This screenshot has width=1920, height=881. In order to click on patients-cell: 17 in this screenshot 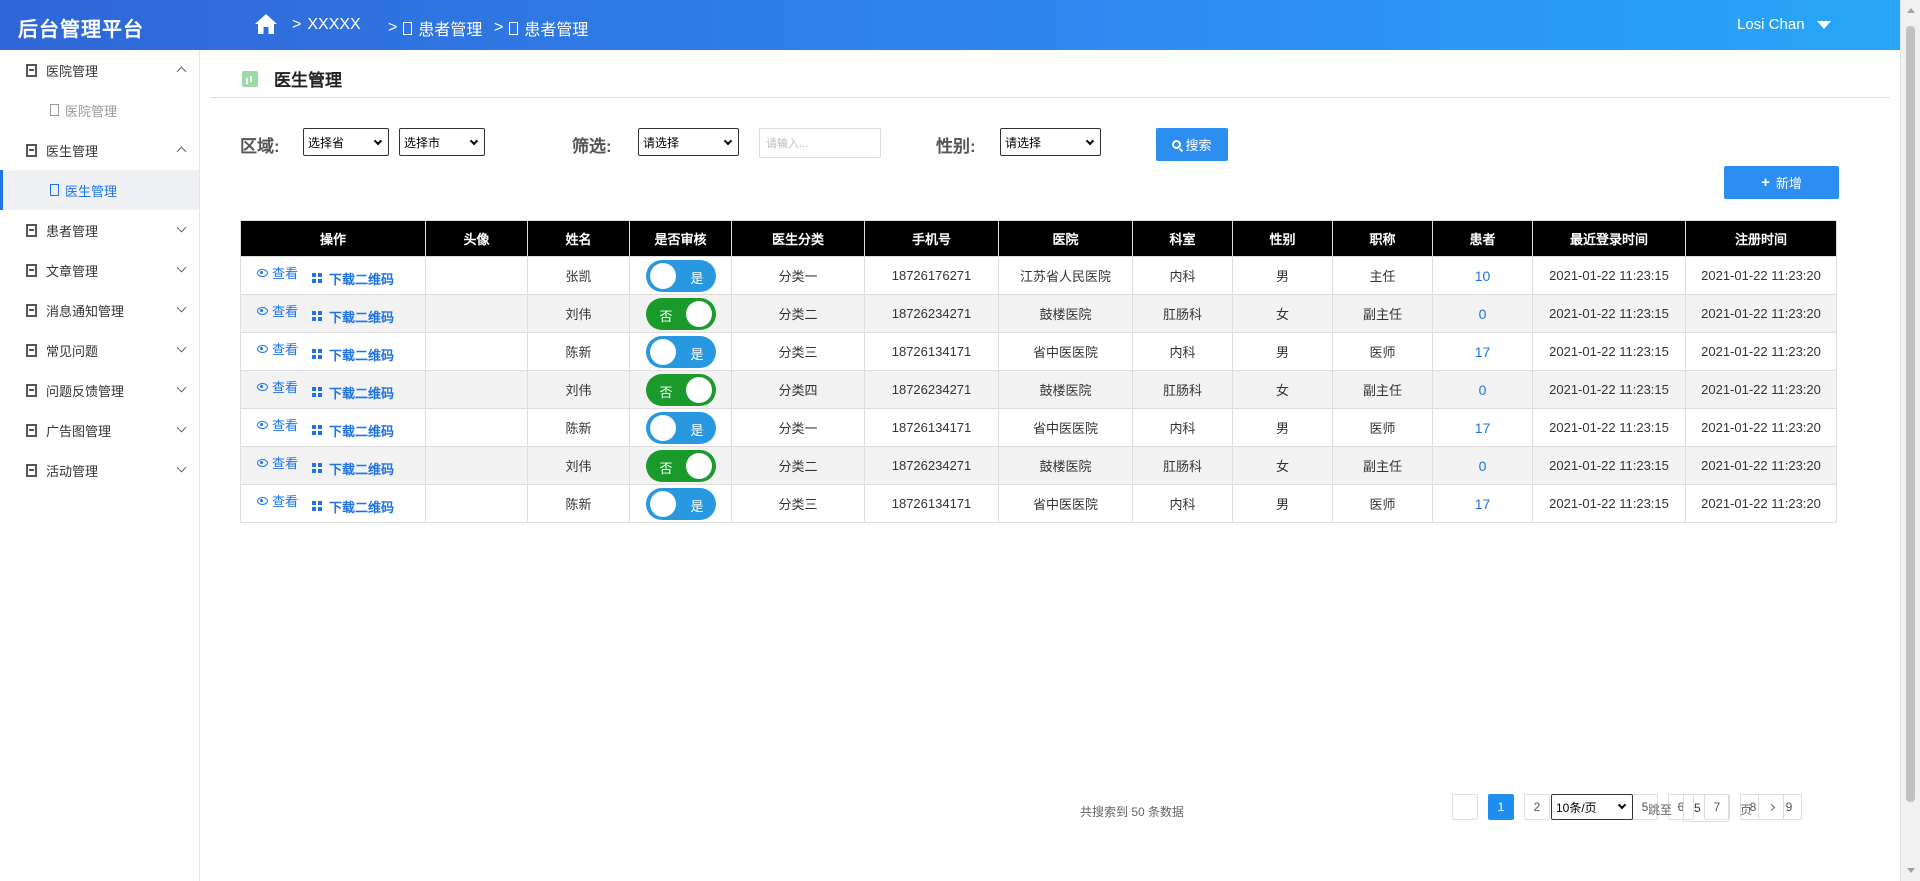, I will do `click(1482, 427)`.